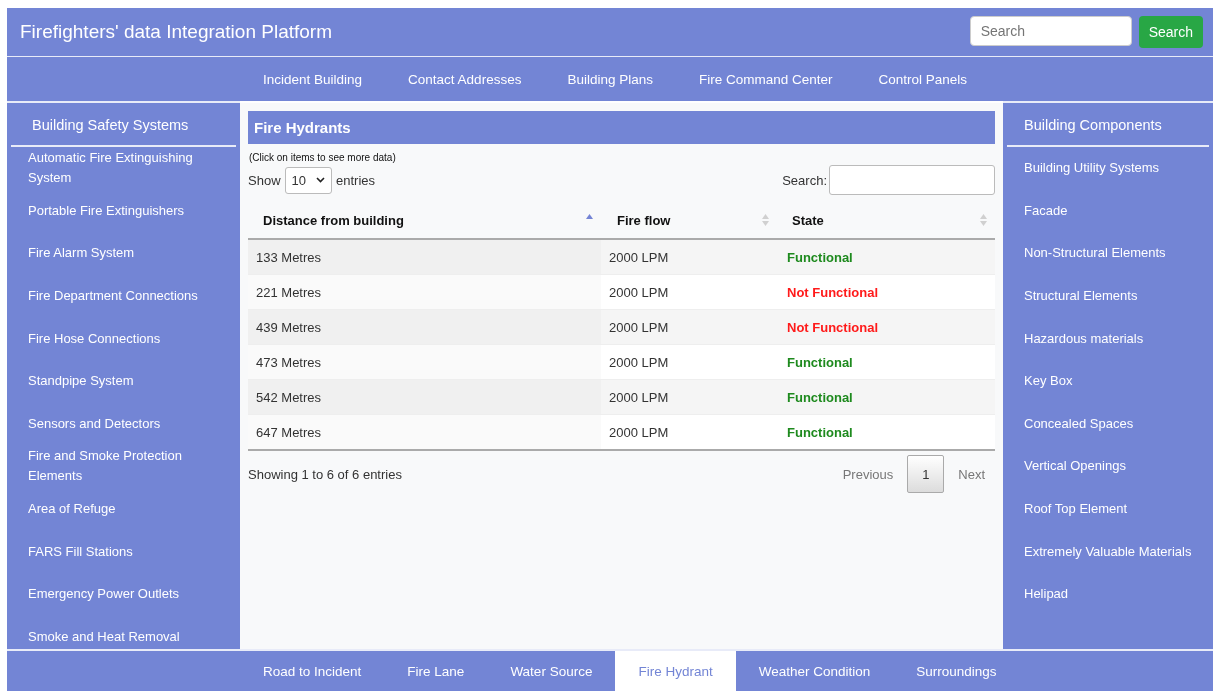  What do you see at coordinates (675, 671) in the screenshot?
I see `nav-tab: Fire Hydrant` at bounding box center [675, 671].